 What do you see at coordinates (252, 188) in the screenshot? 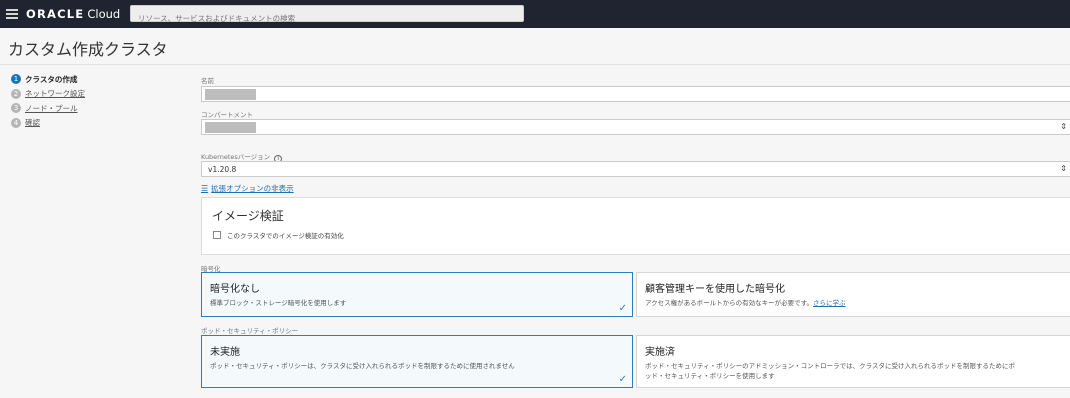
I see `advanced-link-text: 拡張オプションの非表示` at bounding box center [252, 188].